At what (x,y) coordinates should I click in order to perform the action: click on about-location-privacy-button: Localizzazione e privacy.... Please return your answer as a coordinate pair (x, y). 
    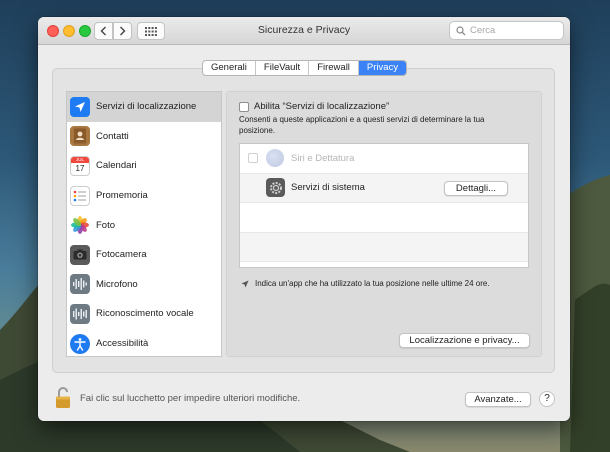
    Looking at the image, I should click on (464, 340).